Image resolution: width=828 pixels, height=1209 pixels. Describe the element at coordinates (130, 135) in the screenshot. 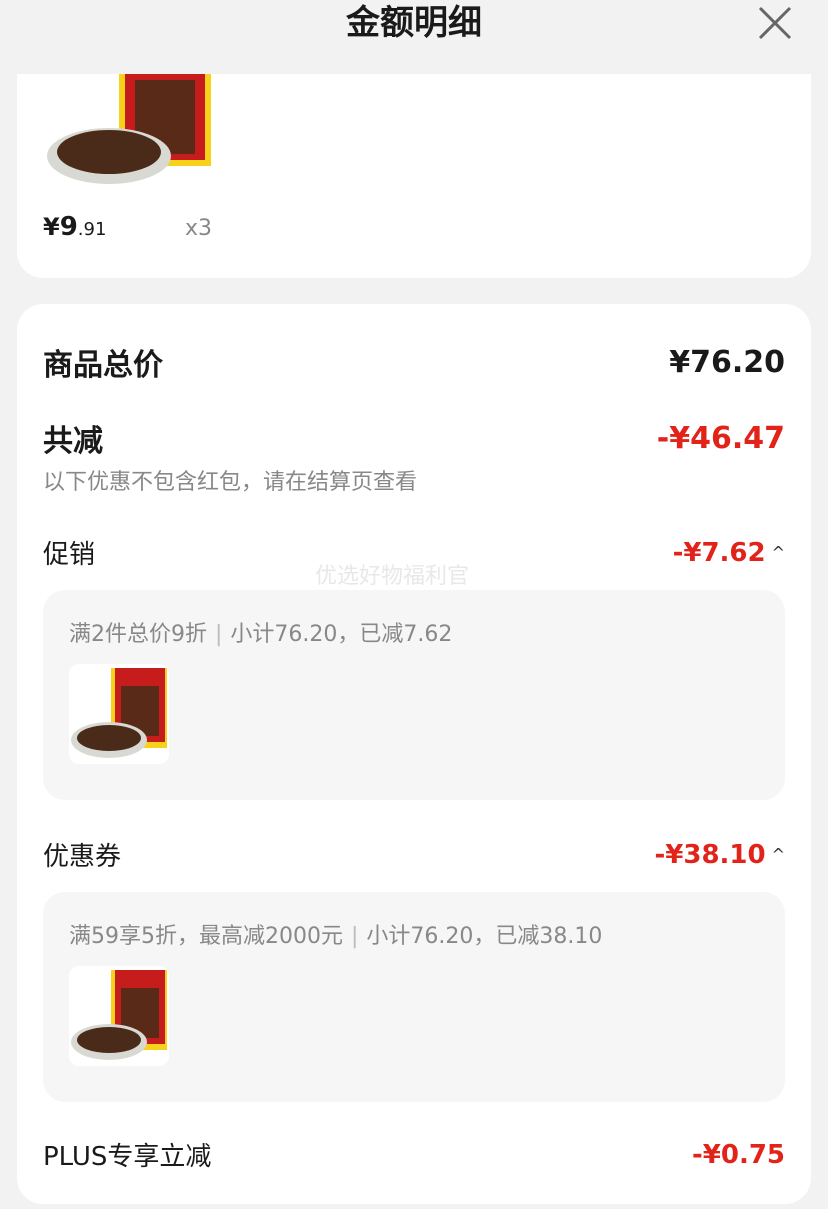

I see `product-image` at that location.